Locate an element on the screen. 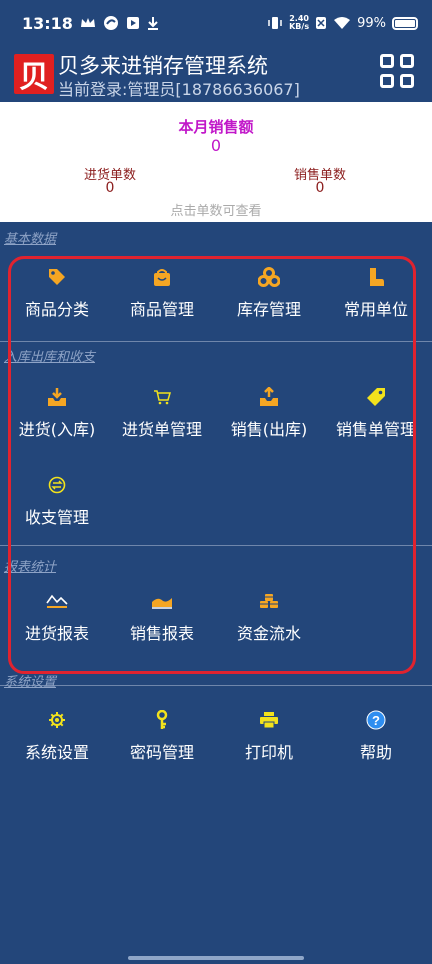  menu-item-help: ? 帮助 is located at coordinates (376, 739).